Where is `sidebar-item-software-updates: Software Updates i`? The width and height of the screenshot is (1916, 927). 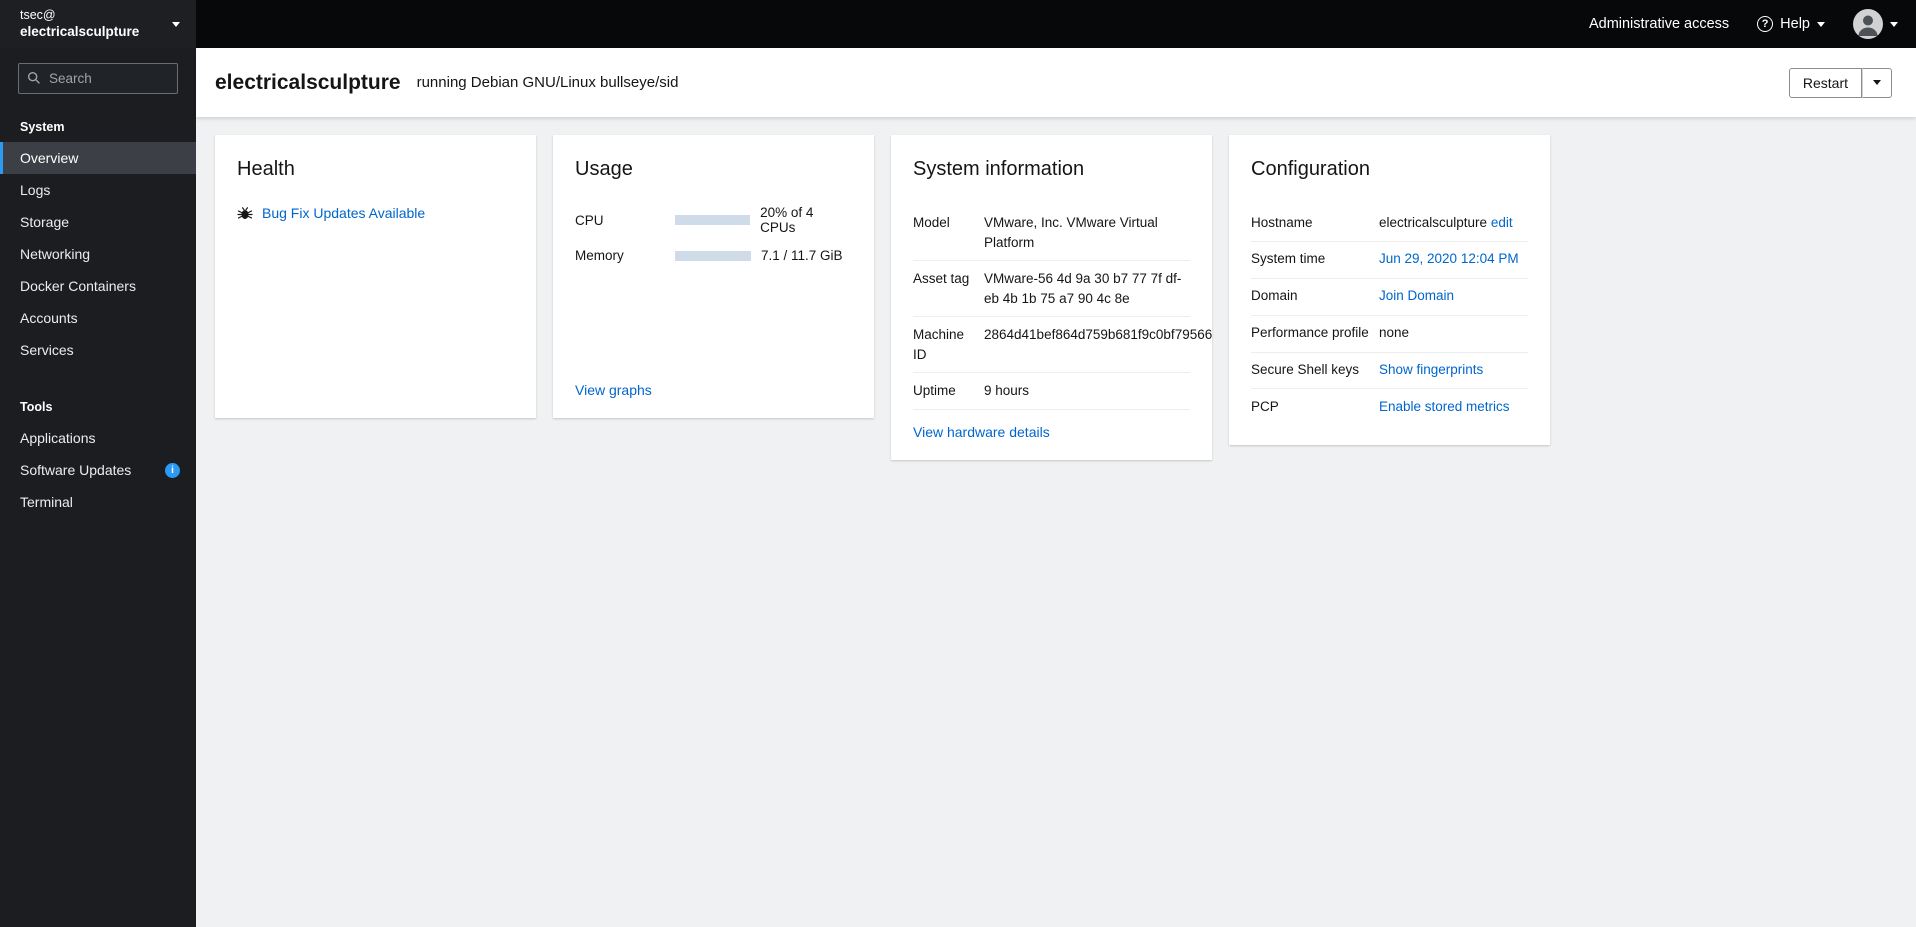 sidebar-item-software-updates: Software Updates i is located at coordinates (98, 470).